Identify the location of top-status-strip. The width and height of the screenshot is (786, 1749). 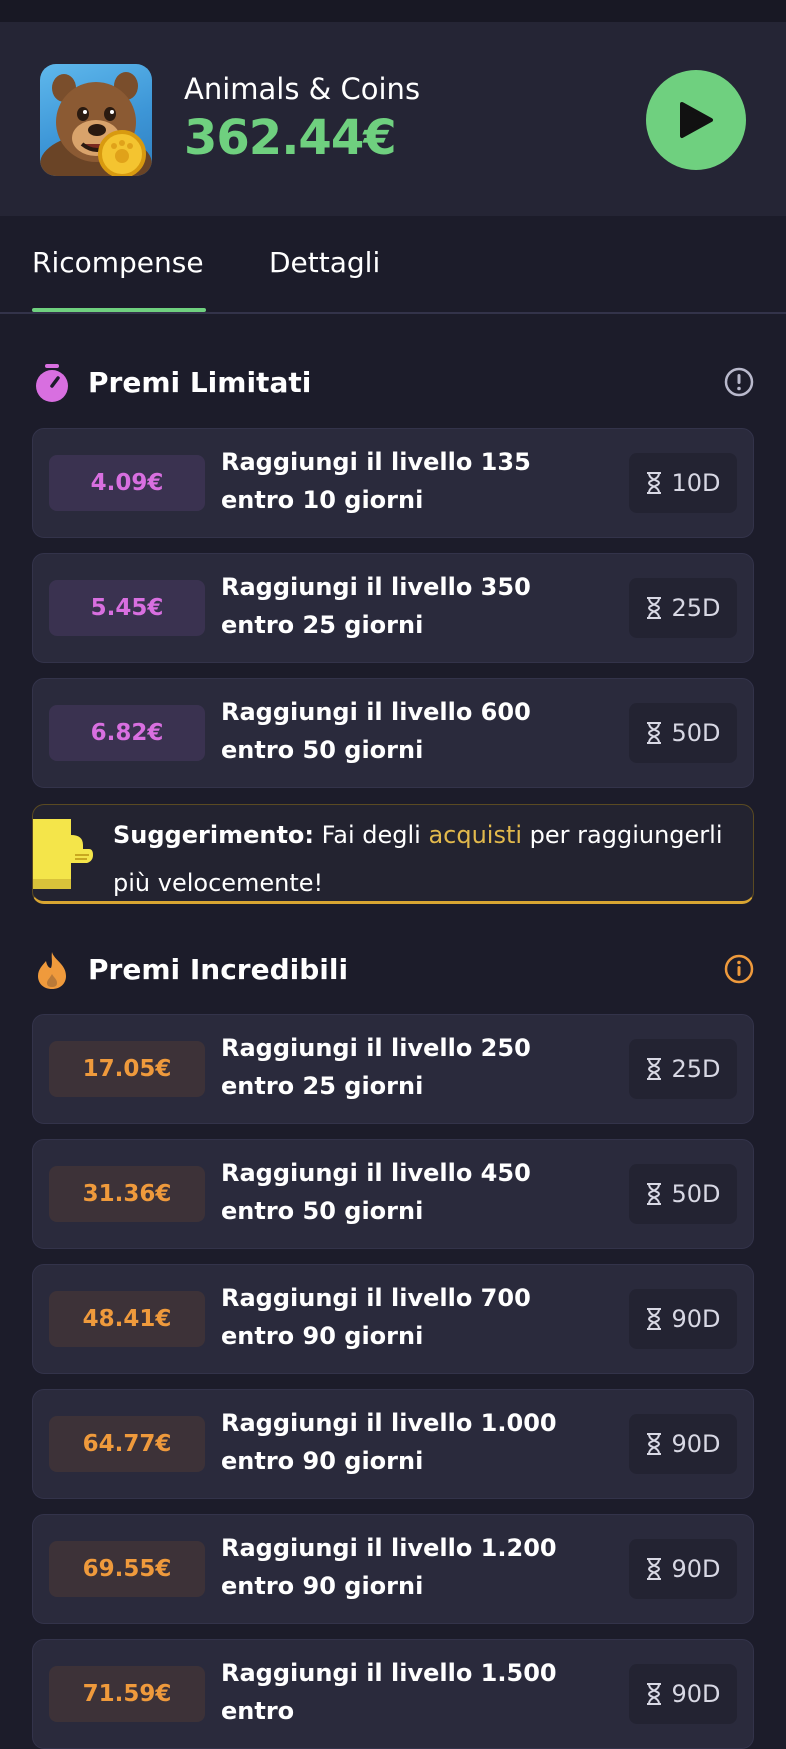
(393, 11).